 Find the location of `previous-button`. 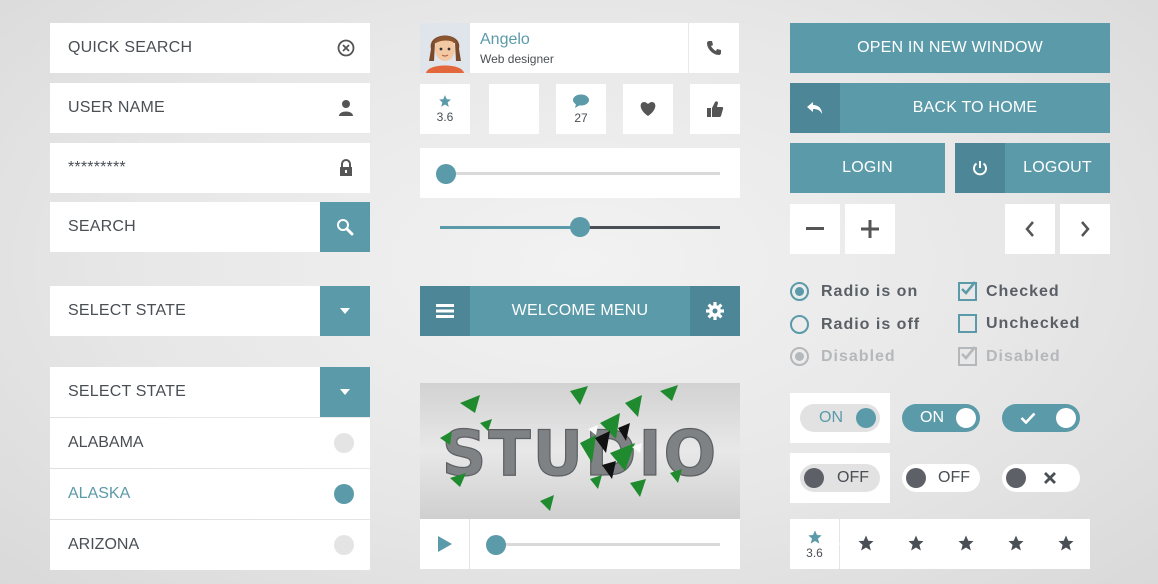

previous-button is located at coordinates (1030, 229).